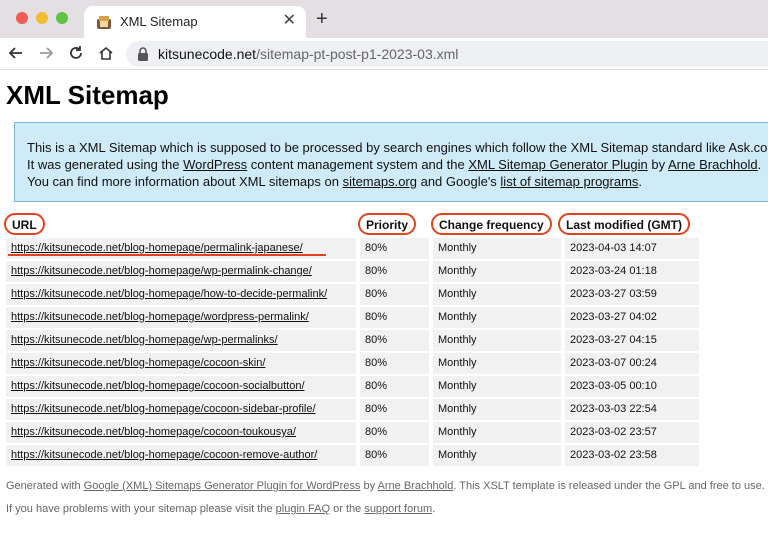 This screenshot has height=551, width=768. I want to click on new-tab-button: +, so click(322, 19).